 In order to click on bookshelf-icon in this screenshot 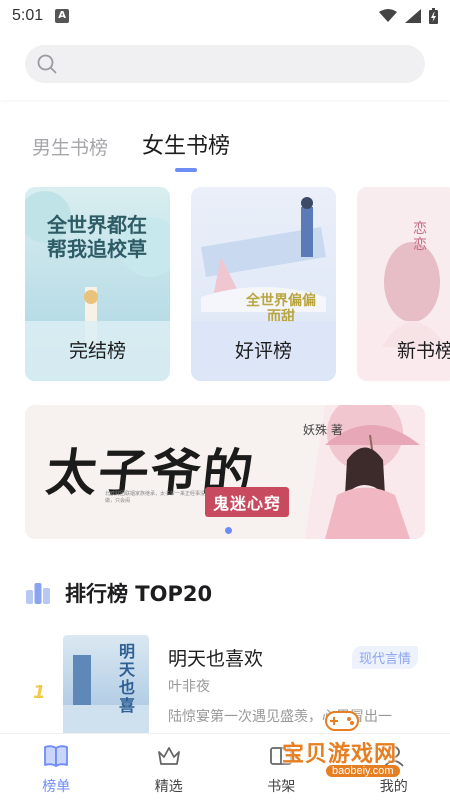, I will do `click(281, 756)`.